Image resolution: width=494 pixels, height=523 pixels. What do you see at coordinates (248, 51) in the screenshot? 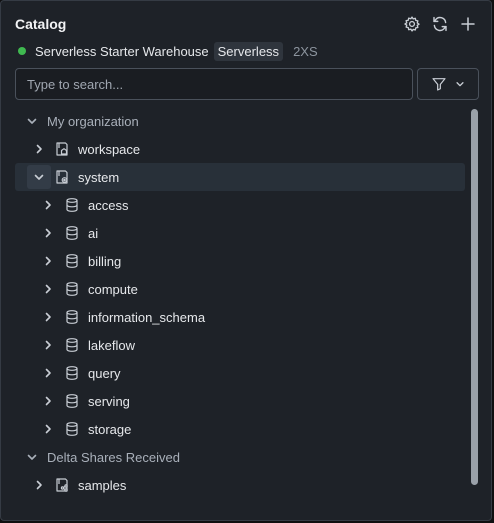
I see `warehouse-type-badge: Serverless` at bounding box center [248, 51].